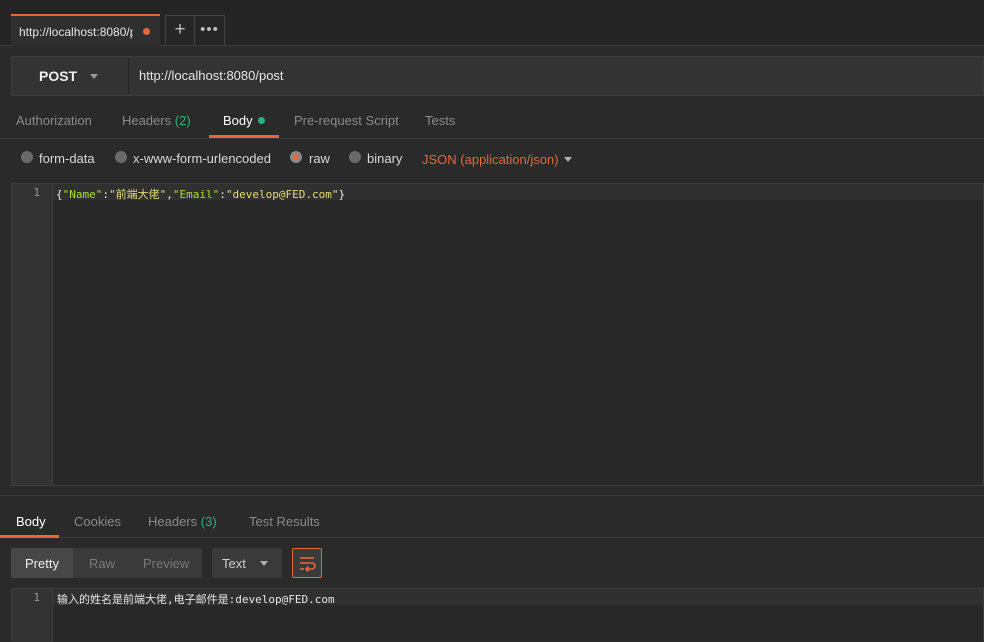 This screenshot has width=984, height=642. Describe the element at coordinates (284, 521) in the screenshot. I see `response-tab-test-results: Test Results` at that location.